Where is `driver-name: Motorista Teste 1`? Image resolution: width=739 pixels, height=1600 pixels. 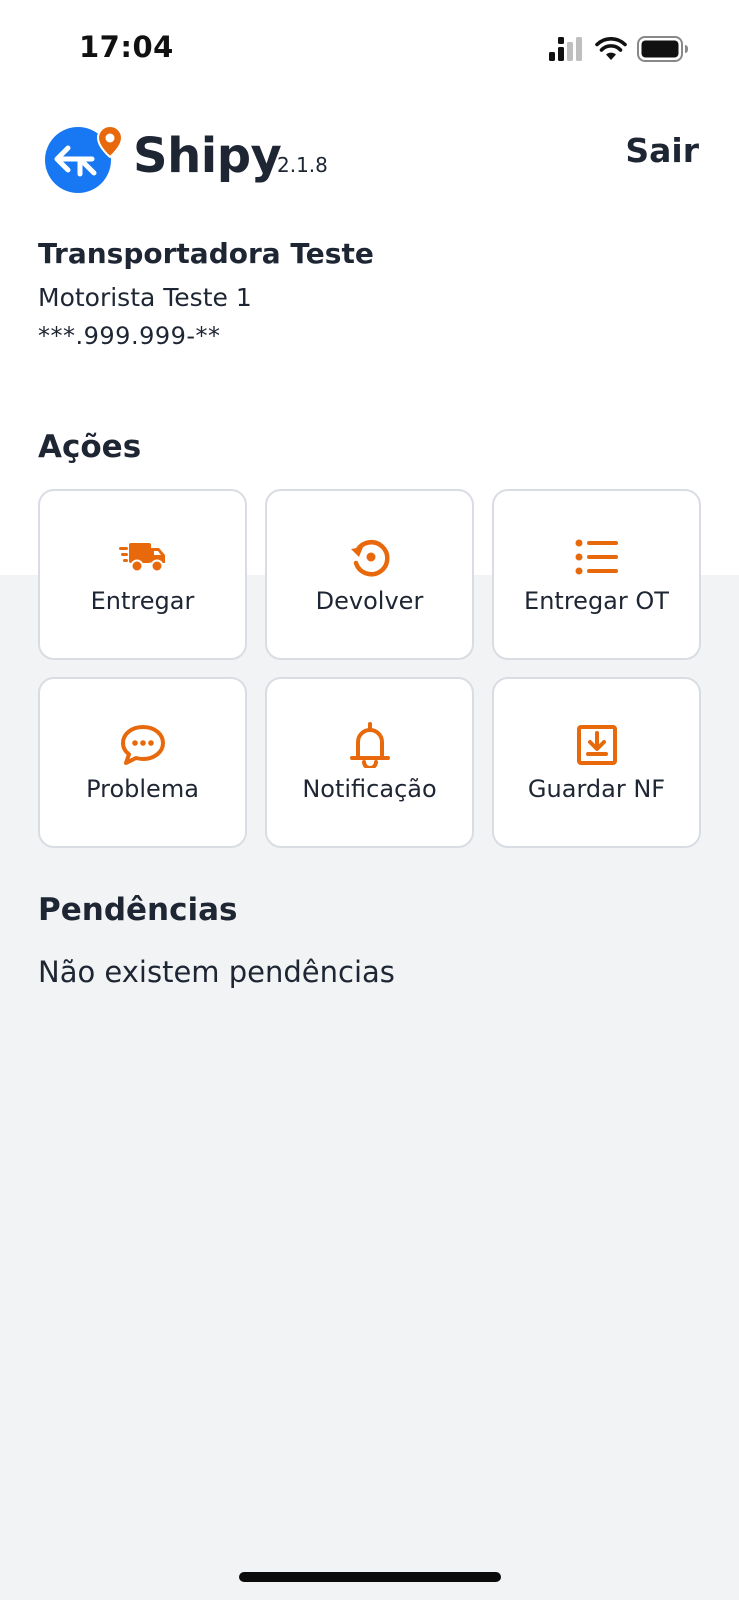 driver-name: Motorista Teste 1 is located at coordinates (145, 297).